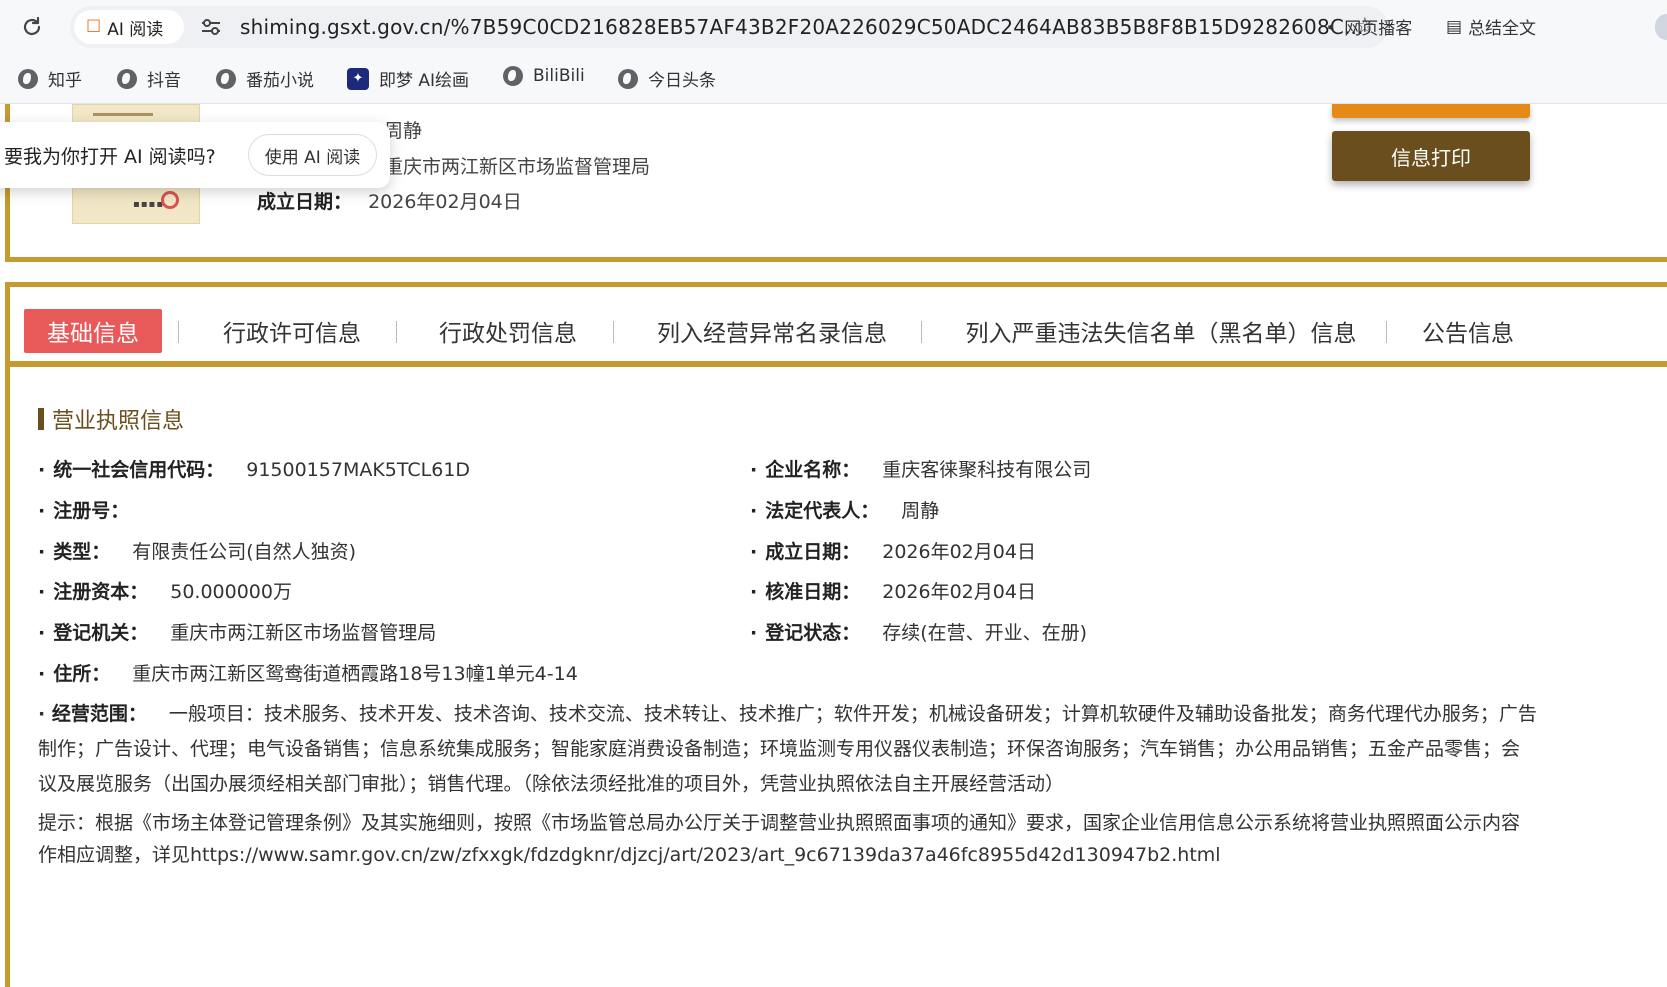 The width and height of the screenshot is (1667, 987). Describe the element at coordinates (920, 511) in the screenshot. I see `field-value: 周静` at that location.